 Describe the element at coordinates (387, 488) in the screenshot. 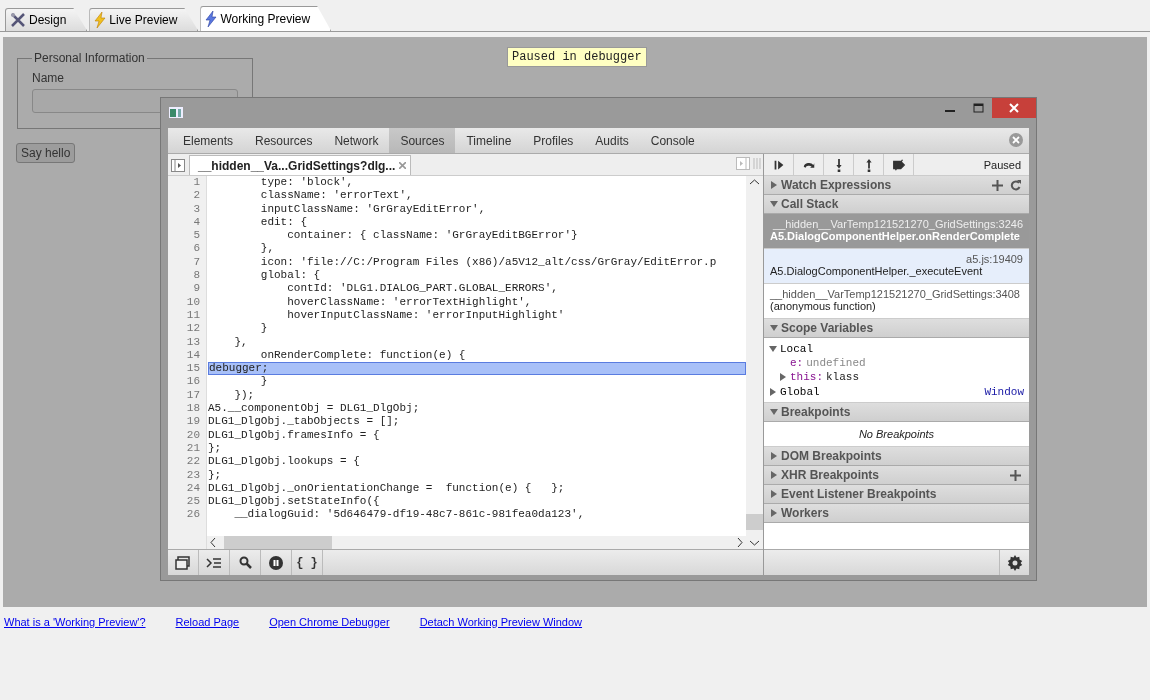

I see `code-line: DLG1_DlgObj._onOrientationChange = function(e) { };` at that location.